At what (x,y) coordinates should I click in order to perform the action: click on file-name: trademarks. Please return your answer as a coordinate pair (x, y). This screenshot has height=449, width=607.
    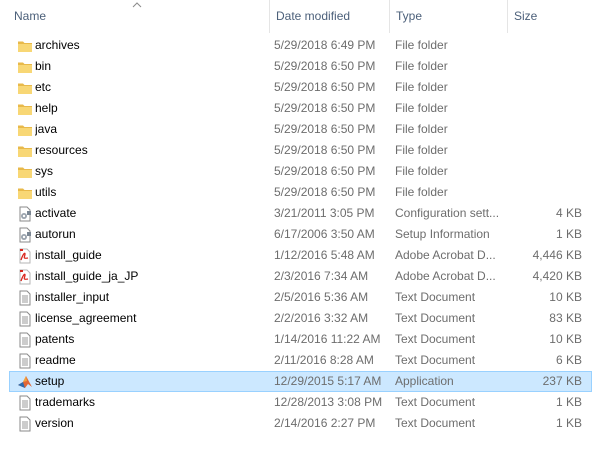
    Looking at the image, I should click on (65, 402).